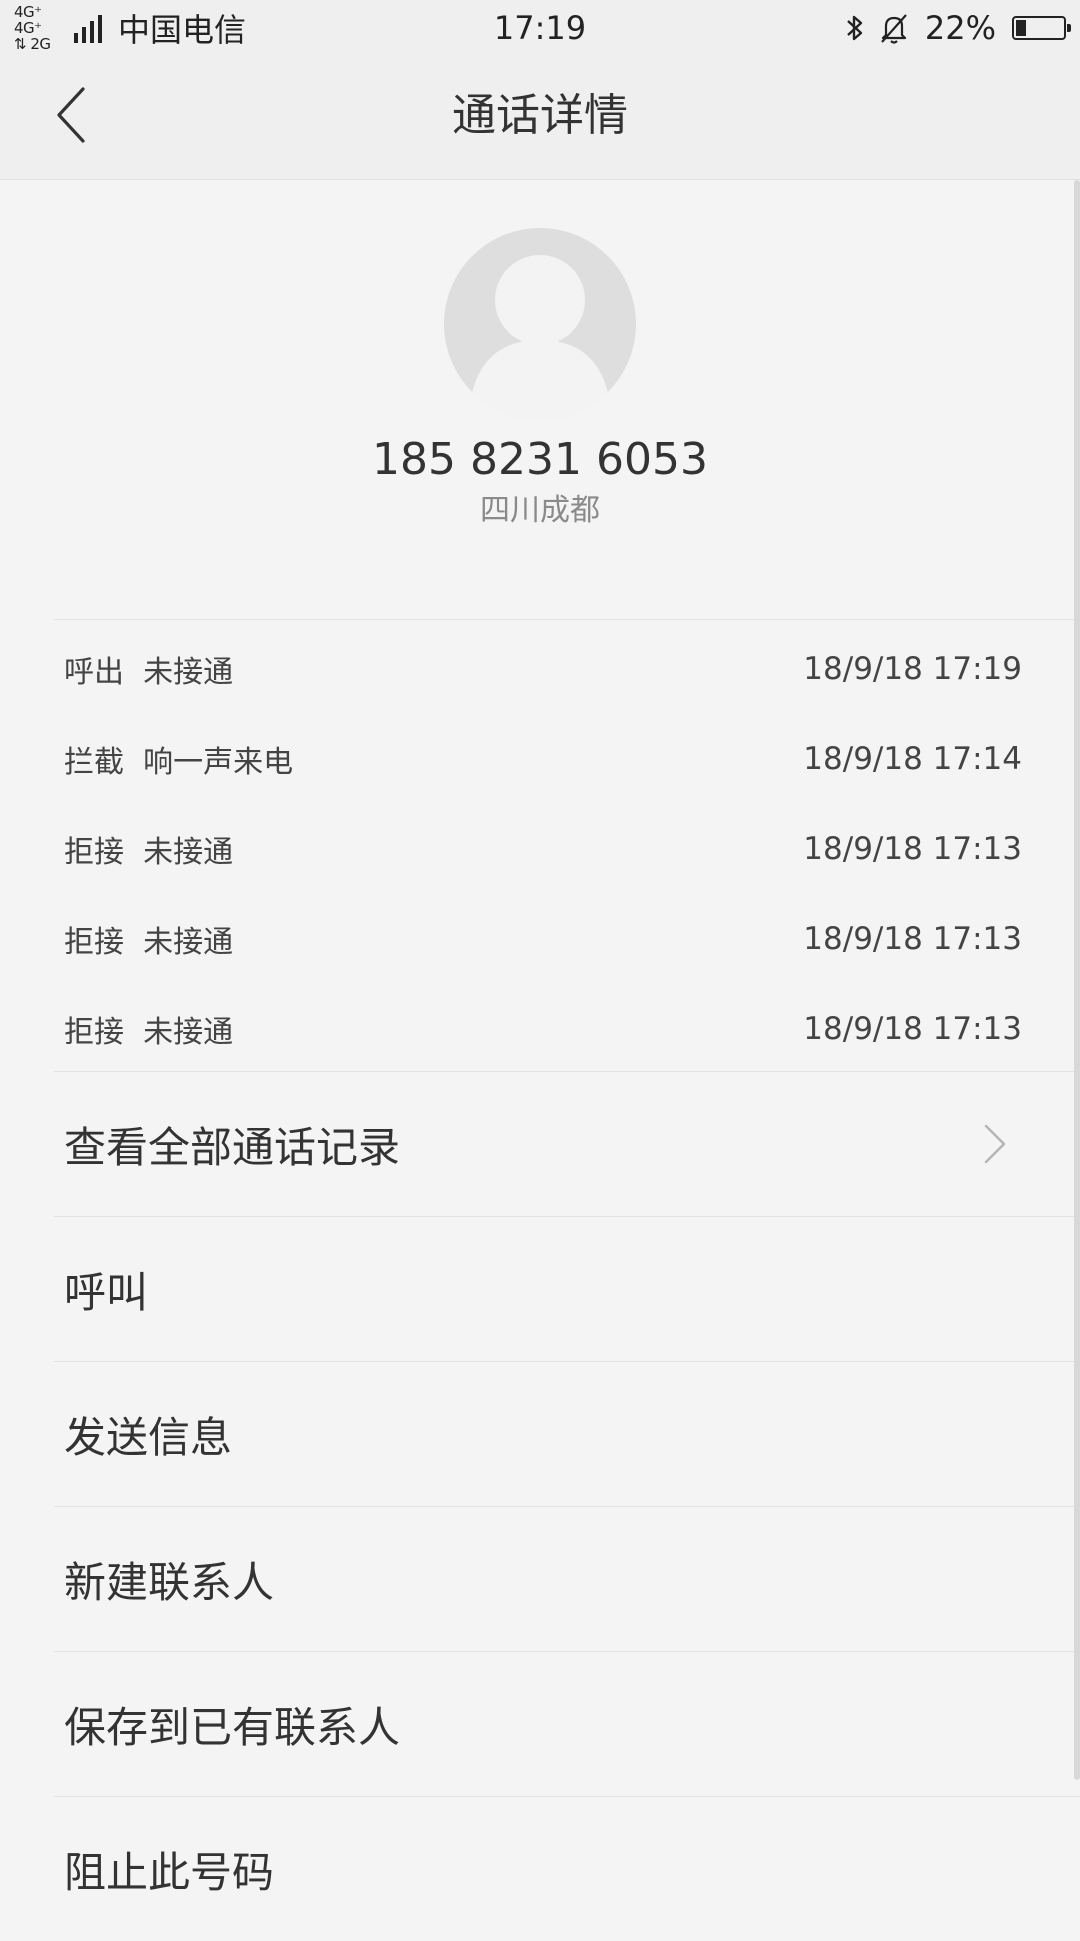 This screenshot has width=1080, height=1941. Describe the element at coordinates (1041, 28) in the screenshot. I see `battery-icon` at that location.